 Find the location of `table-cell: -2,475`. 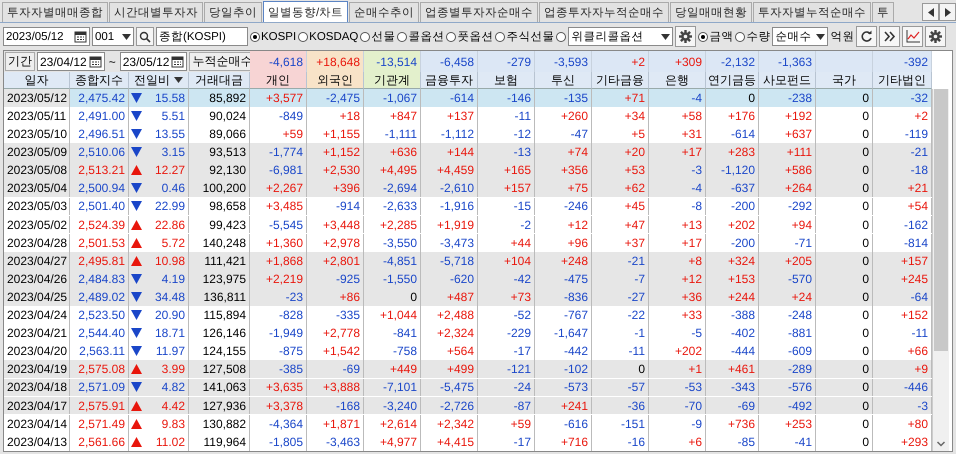

table-cell: -2,475 is located at coordinates (335, 98).